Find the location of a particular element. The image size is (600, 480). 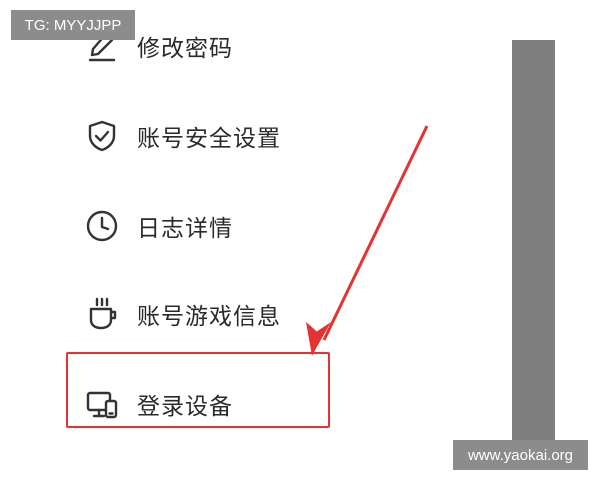

menu-item-account-security: 账号安全设置 is located at coordinates (182, 136).